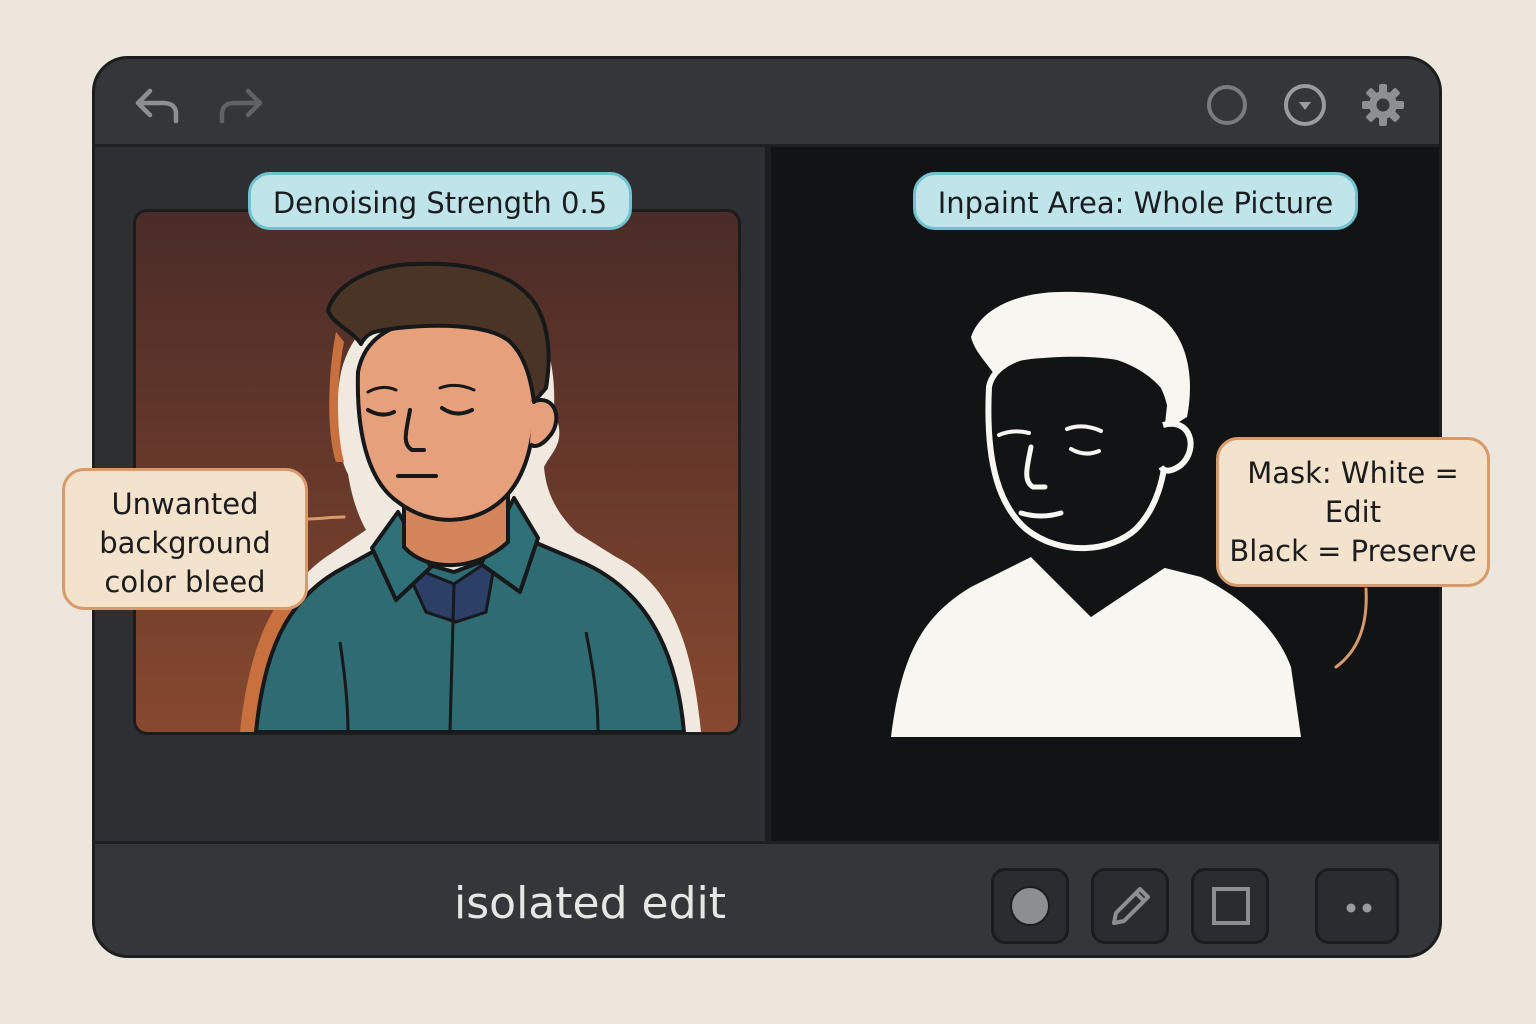  I want to click on rectangle-tool-button, so click(1230, 906).